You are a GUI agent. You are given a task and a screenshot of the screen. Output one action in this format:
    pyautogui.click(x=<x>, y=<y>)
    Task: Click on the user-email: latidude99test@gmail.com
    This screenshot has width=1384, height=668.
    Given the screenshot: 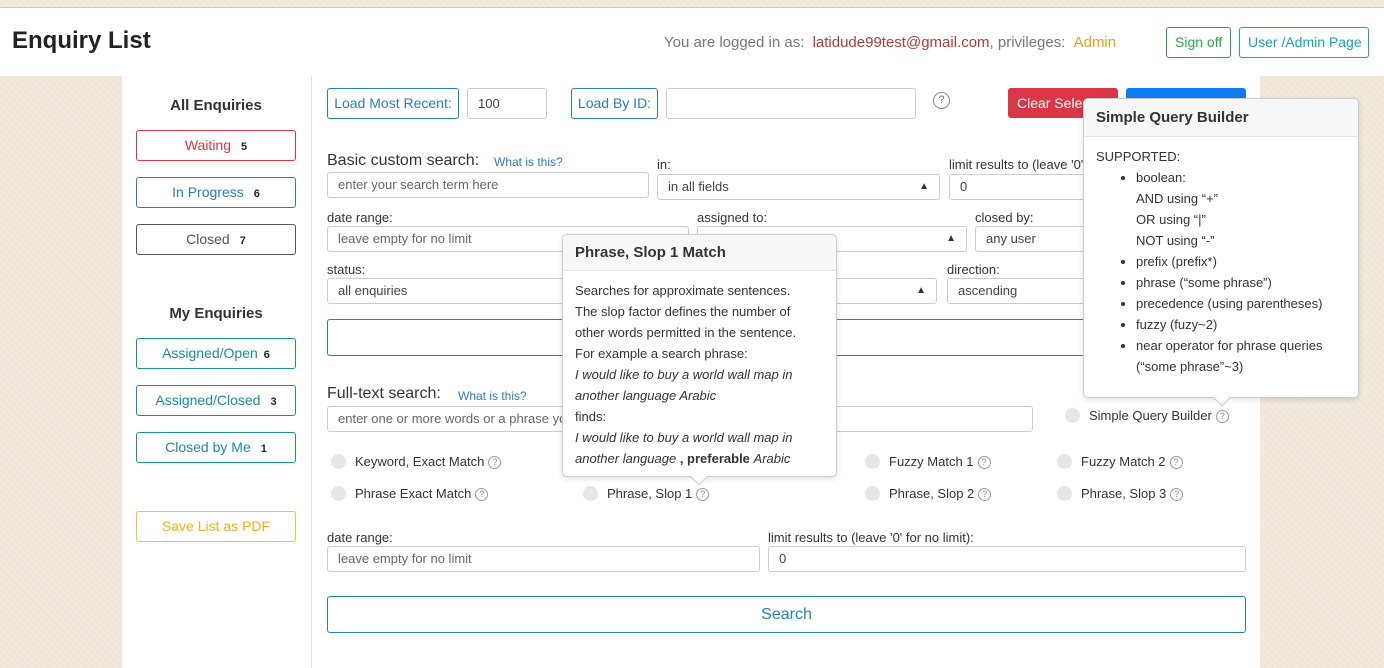 What is the action you would take?
    pyautogui.click(x=901, y=42)
    